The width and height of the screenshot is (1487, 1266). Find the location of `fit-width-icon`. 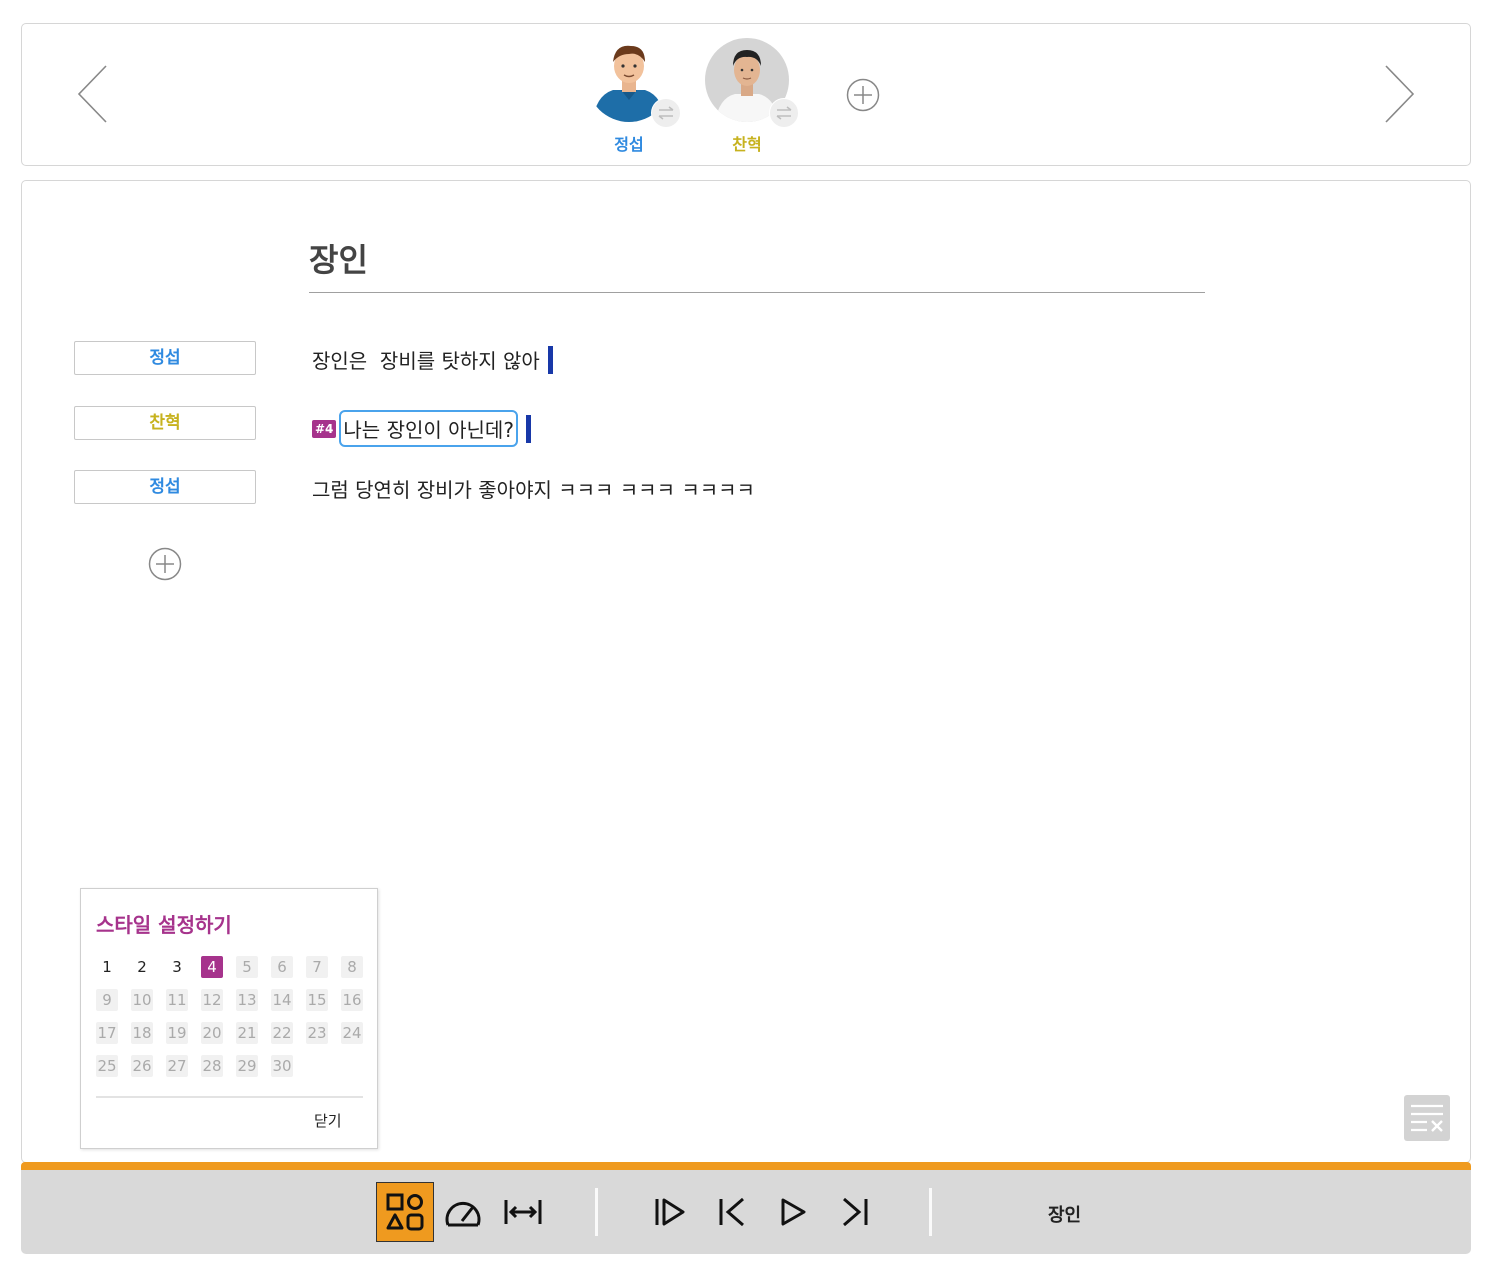

fit-width-icon is located at coordinates (523, 1212).